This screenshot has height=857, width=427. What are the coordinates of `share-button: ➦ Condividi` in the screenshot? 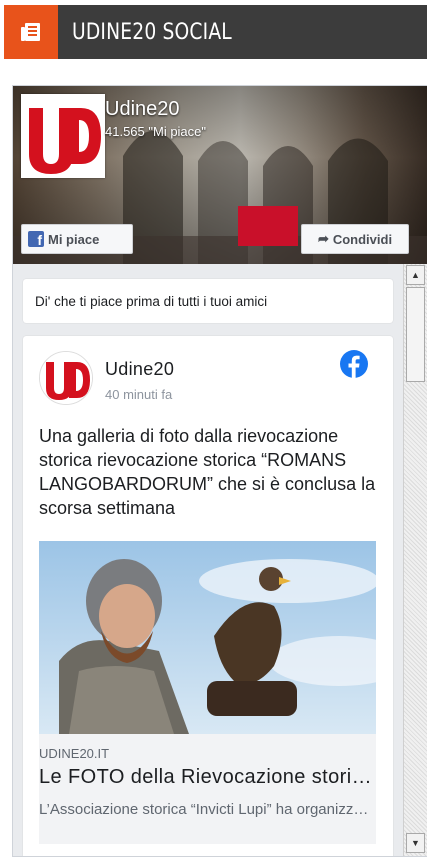 It's located at (355, 239).